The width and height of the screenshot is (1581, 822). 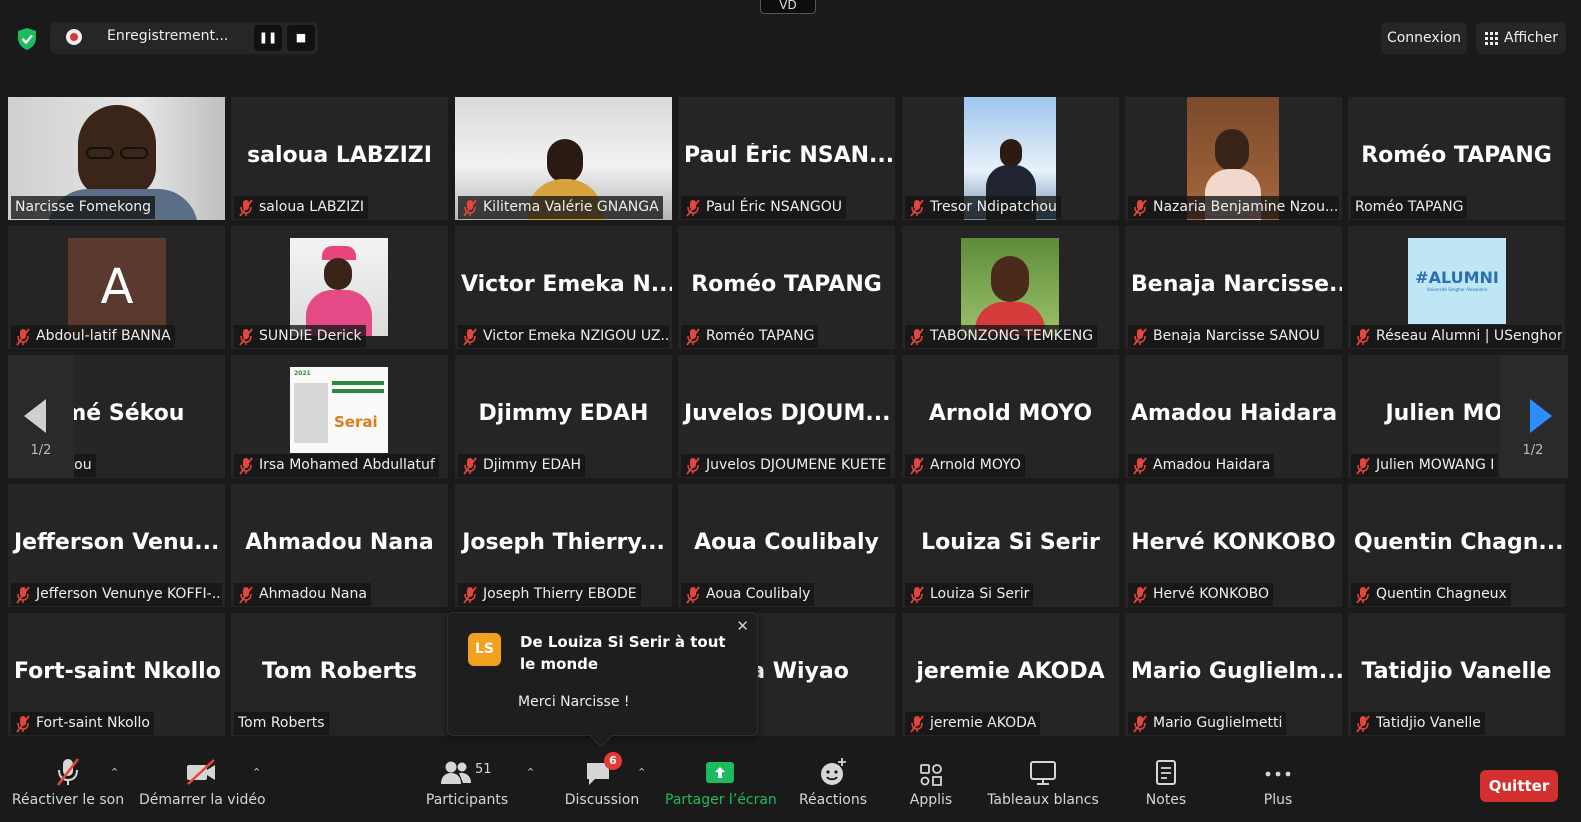 I want to click on participants-caret-icon: ⌃, so click(x=530, y=772).